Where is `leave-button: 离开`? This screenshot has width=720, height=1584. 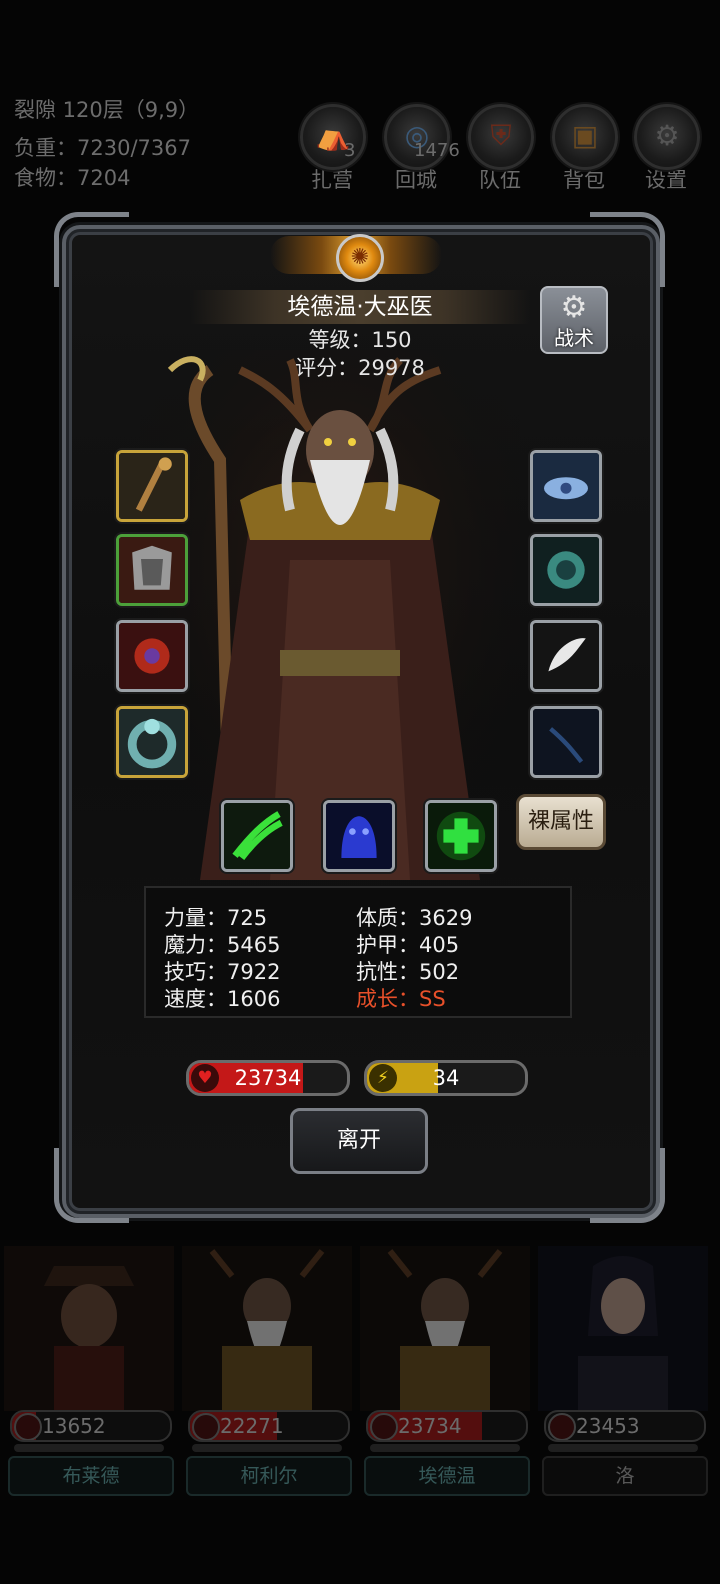 leave-button: 离开 is located at coordinates (359, 1141).